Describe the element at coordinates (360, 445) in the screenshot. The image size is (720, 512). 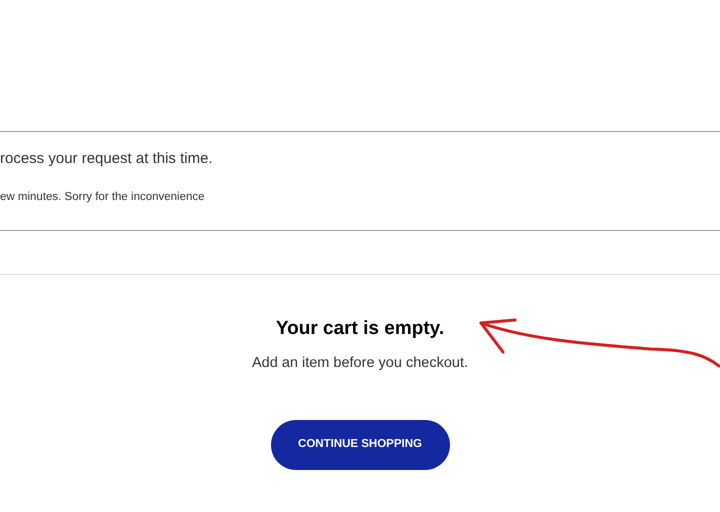
I see `continue-shopping-button: CONTINUE SHOPPING` at that location.